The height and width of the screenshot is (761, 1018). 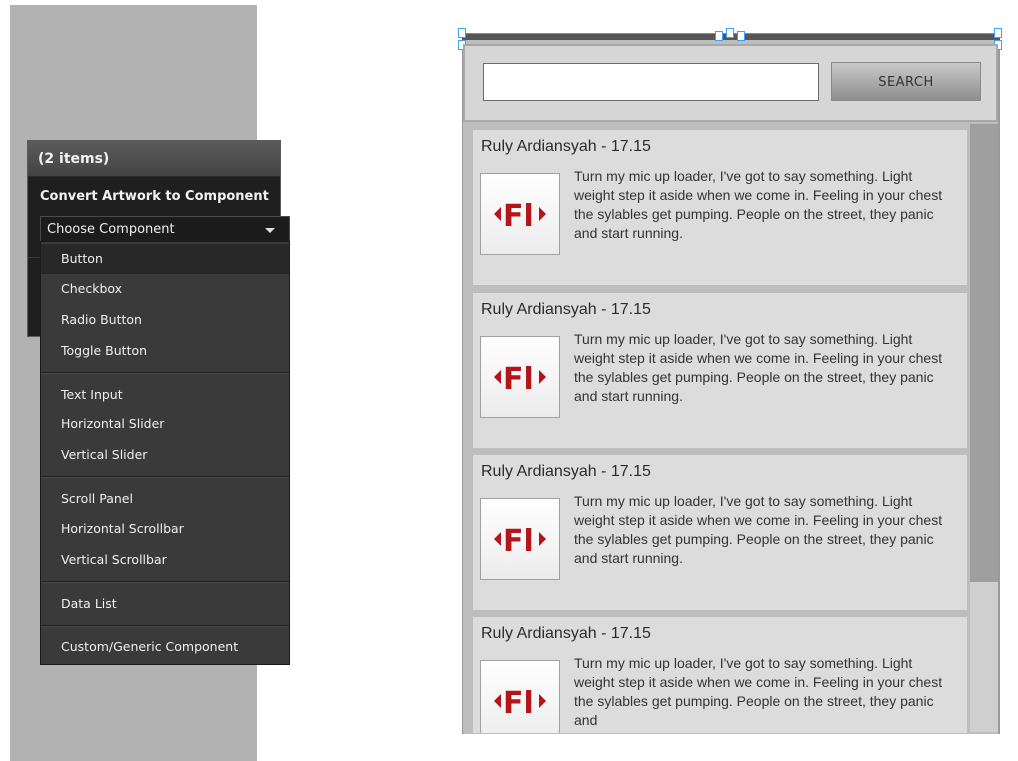 I want to click on resize-handle-center, so click(x=730, y=33).